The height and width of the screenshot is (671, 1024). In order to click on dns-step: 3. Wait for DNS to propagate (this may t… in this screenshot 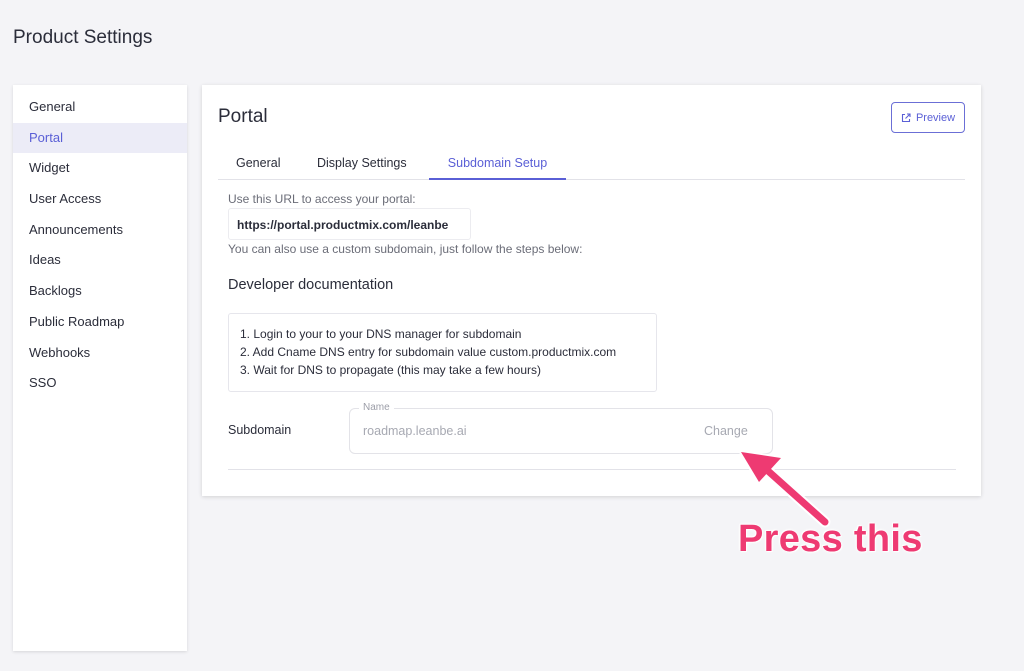, I will do `click(391, 370)`.